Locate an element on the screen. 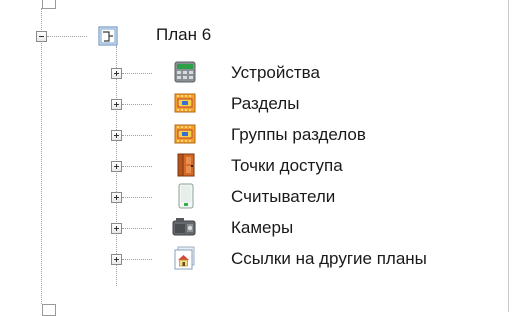 This screenshot has width=522, height=316. readers-label: Считыватели is located at coordinates (283, 196).